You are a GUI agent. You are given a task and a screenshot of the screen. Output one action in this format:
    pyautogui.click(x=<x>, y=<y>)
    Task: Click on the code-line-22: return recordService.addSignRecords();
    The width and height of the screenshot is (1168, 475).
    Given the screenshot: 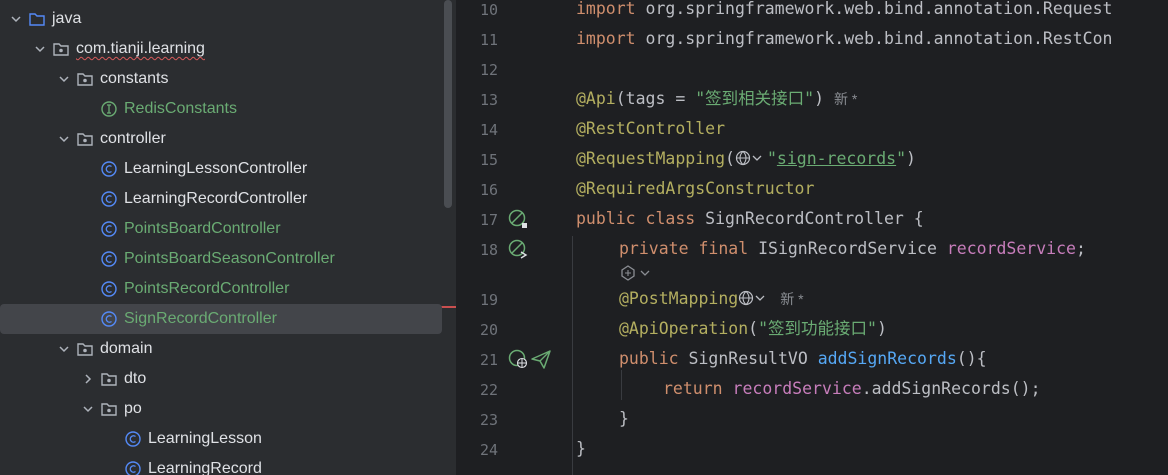 What is the action you would take?
    pyautogui.click(x=852, y=389)
    